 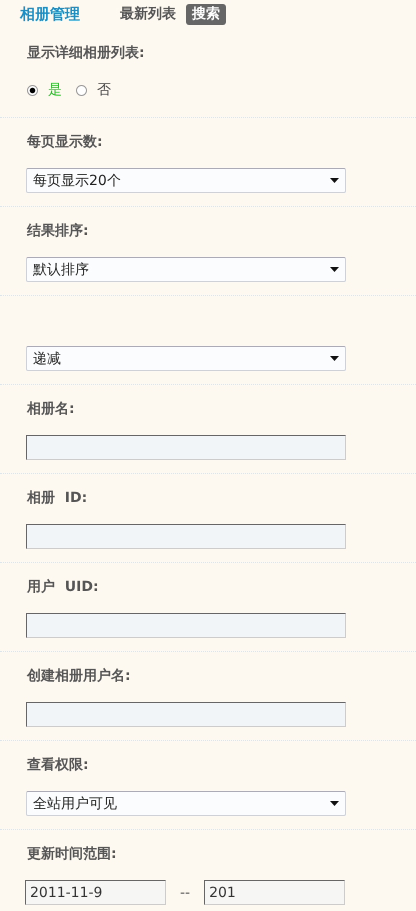 What do you see at coordinates (57, 498) in the screenshot?
I see `field-label: 相册 ID:` at bounding box center [57, 498].